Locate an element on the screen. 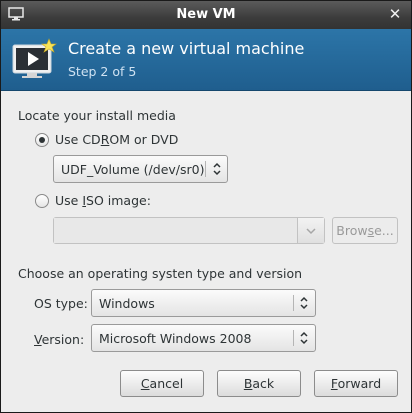  back-button: Back is located at coordinates (259, 383).